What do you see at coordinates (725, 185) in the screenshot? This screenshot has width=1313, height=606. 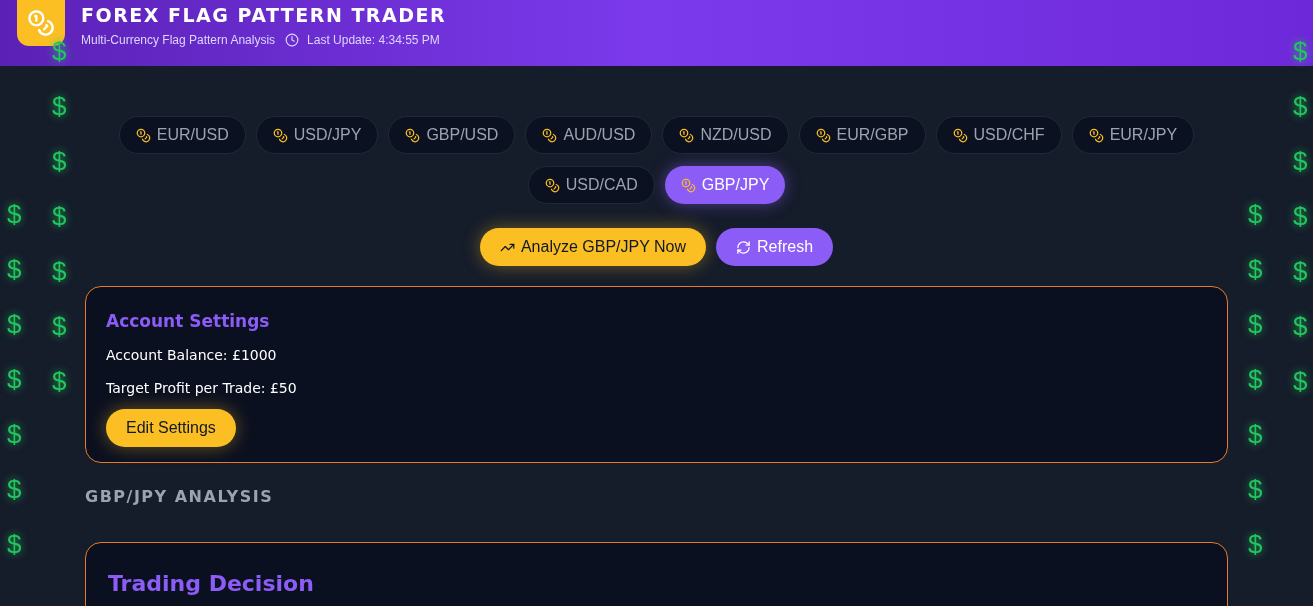 I see `currency-pair-tab: GBP/JPY` at bounding box center [725, 185].